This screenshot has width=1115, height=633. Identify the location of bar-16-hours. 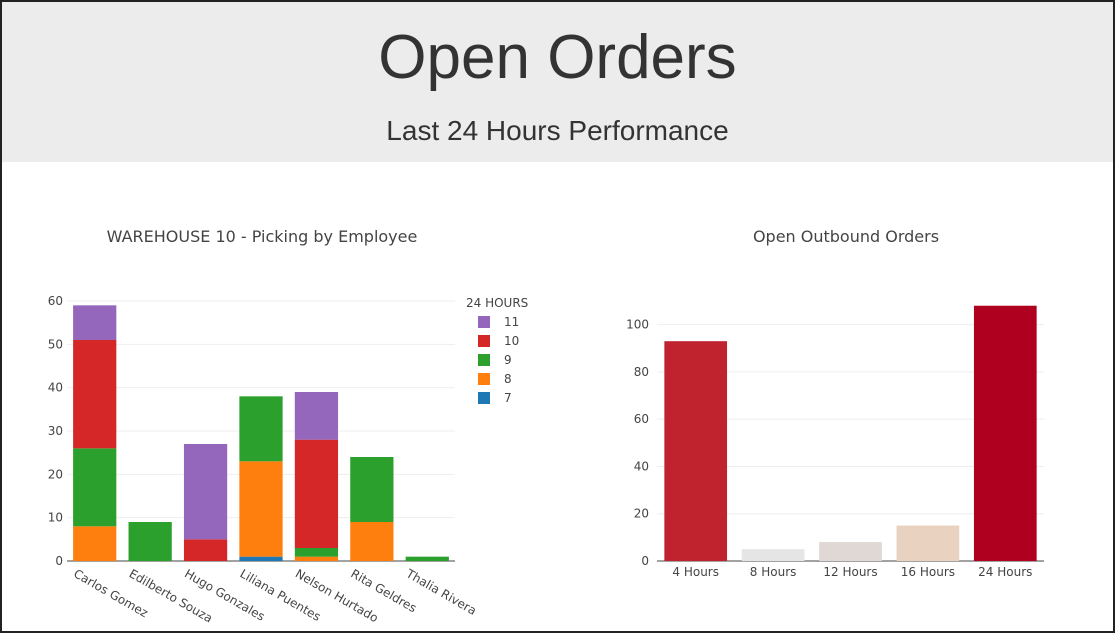
(928, 543).